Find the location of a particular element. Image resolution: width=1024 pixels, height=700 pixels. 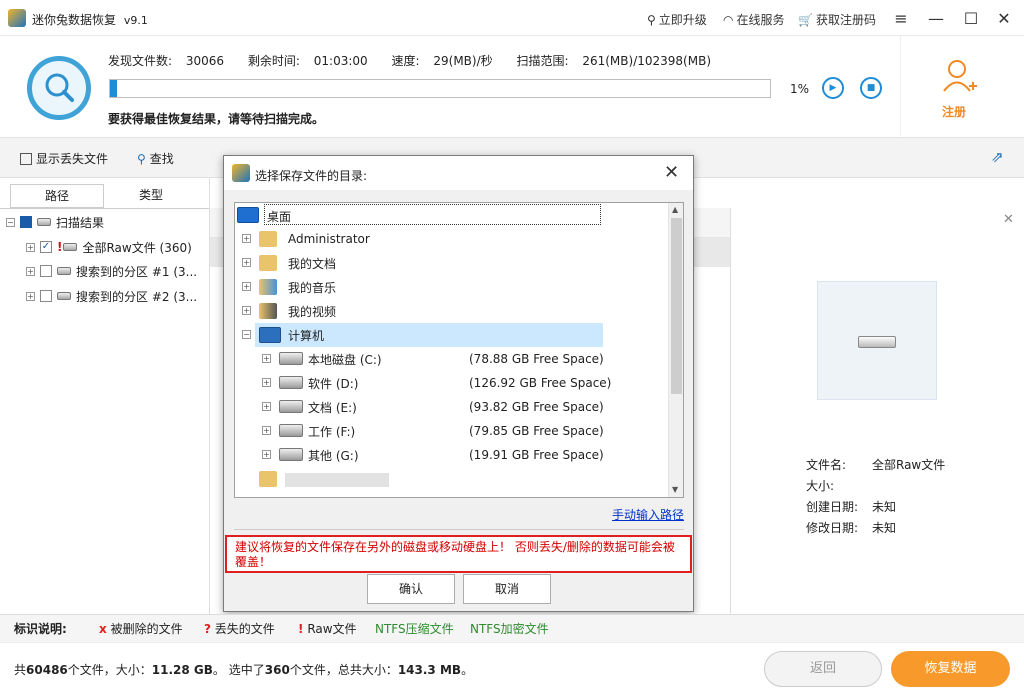

tree-node-drive-f: + 工作 (F:) (79.85 GB Free Space) is located at coordinates (459, 431).